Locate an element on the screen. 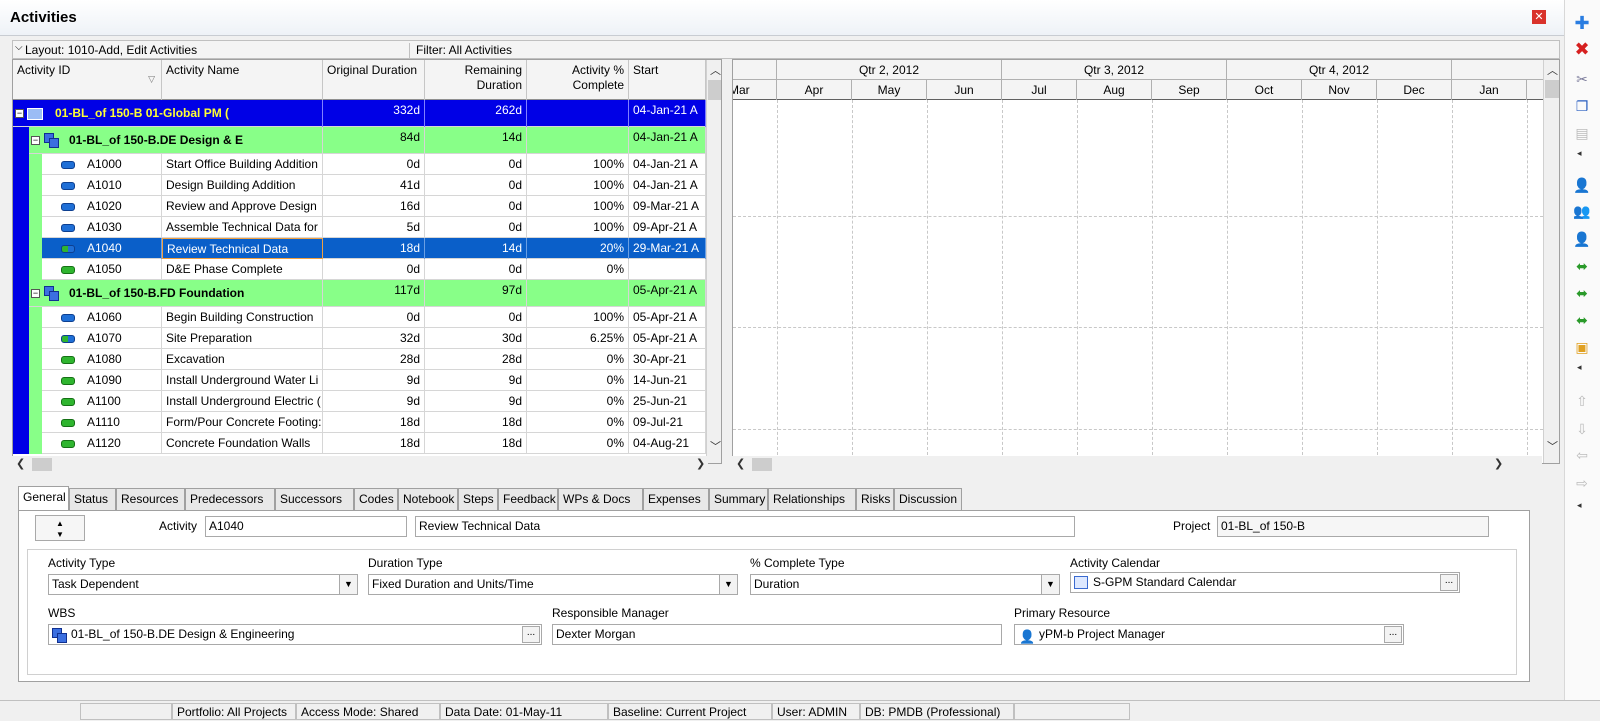 This screenshot has height=721, width=1600. toolbar-overflow-icon: ◂ is located at coordinates (1579, 153).